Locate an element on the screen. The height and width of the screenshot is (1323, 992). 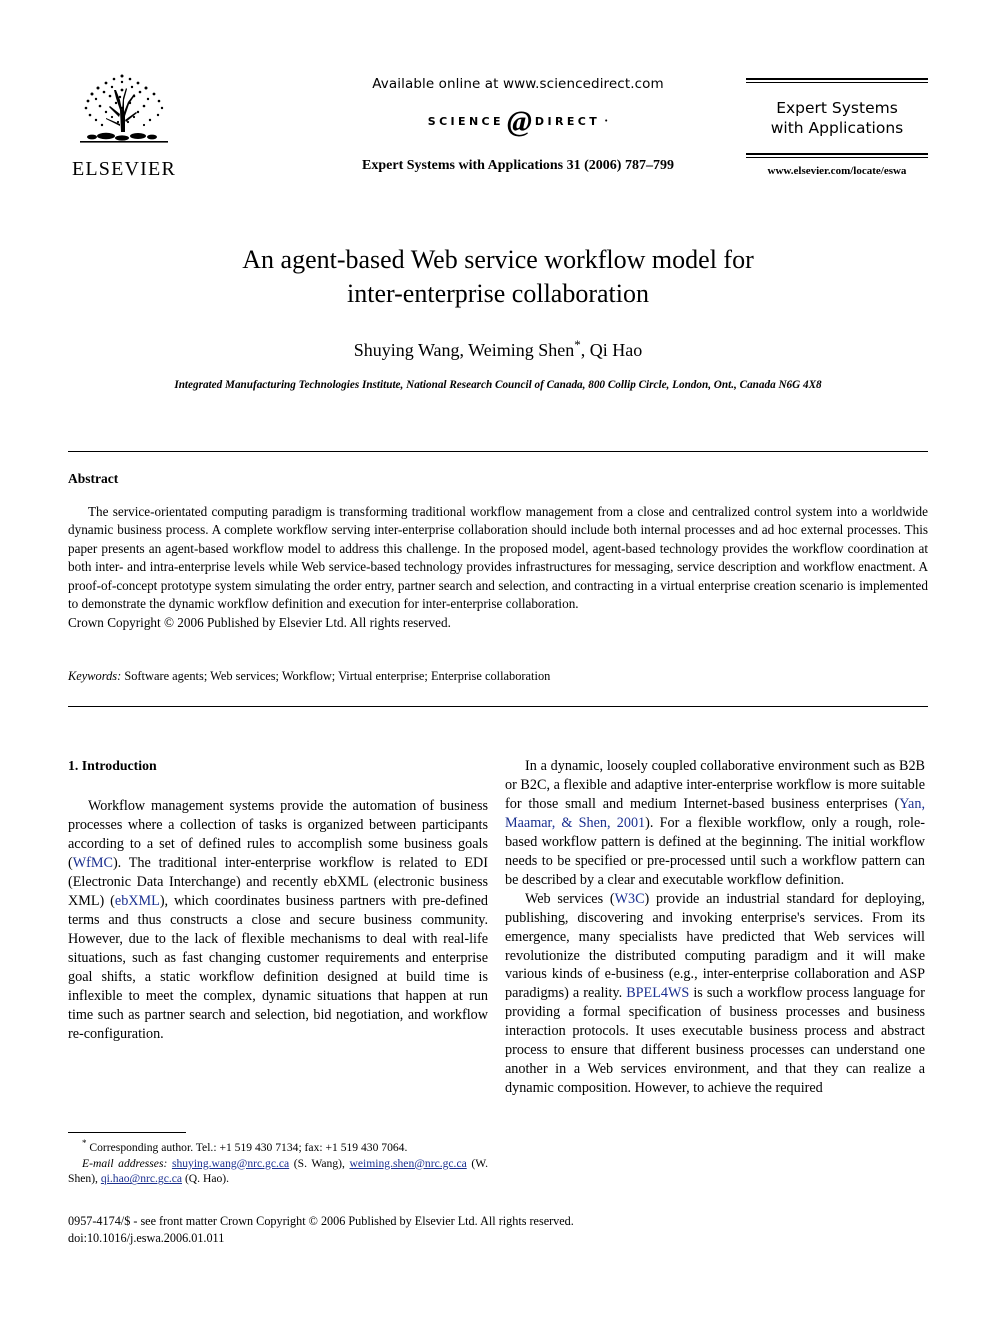
citation-bpel4ws-link: BPEL4WS is located at coordinates (657, 993).